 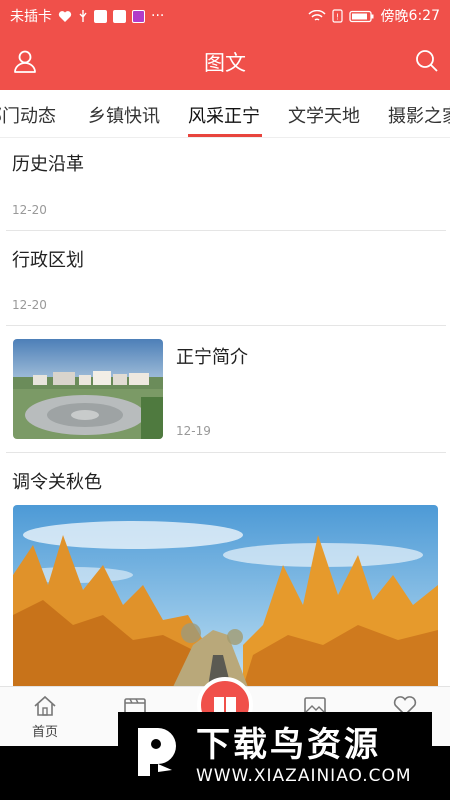 What do you see at coordinates (83, 16) in the screenshot?
I see `usb-icon` at bounding box center [83, 16].